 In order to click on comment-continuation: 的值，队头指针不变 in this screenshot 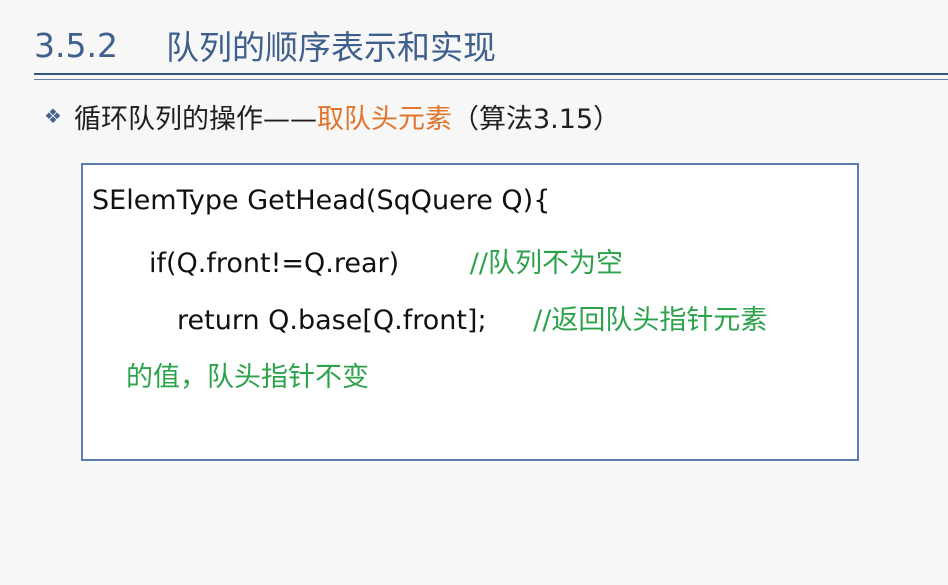, I will do `click(247, 377)`.